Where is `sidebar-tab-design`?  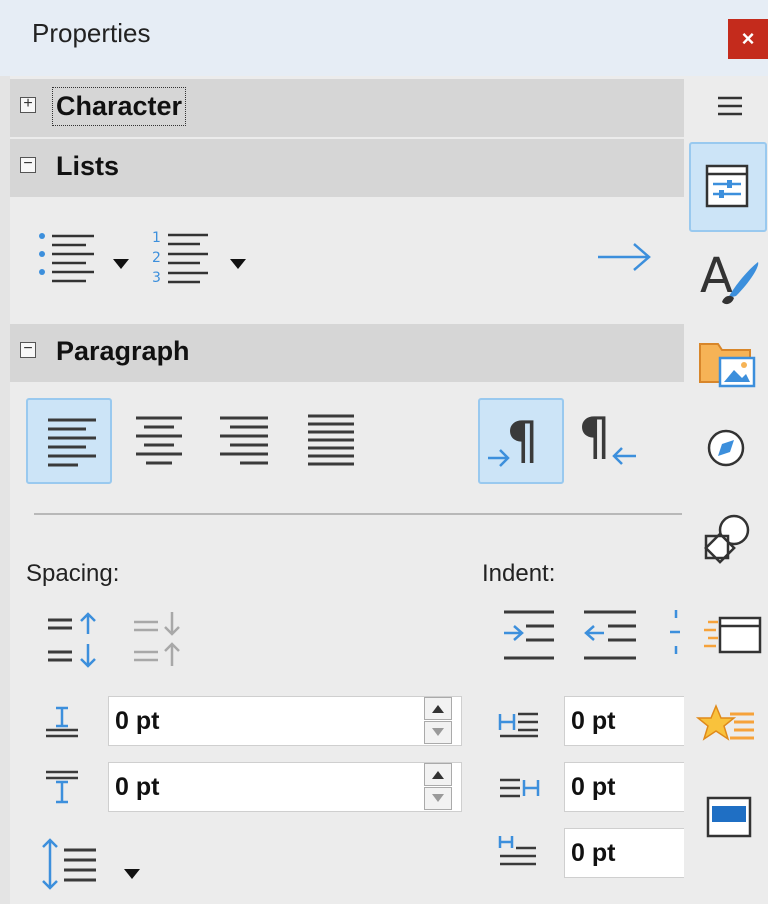
sidebar-tab-design is located at coordinates (728, 814).